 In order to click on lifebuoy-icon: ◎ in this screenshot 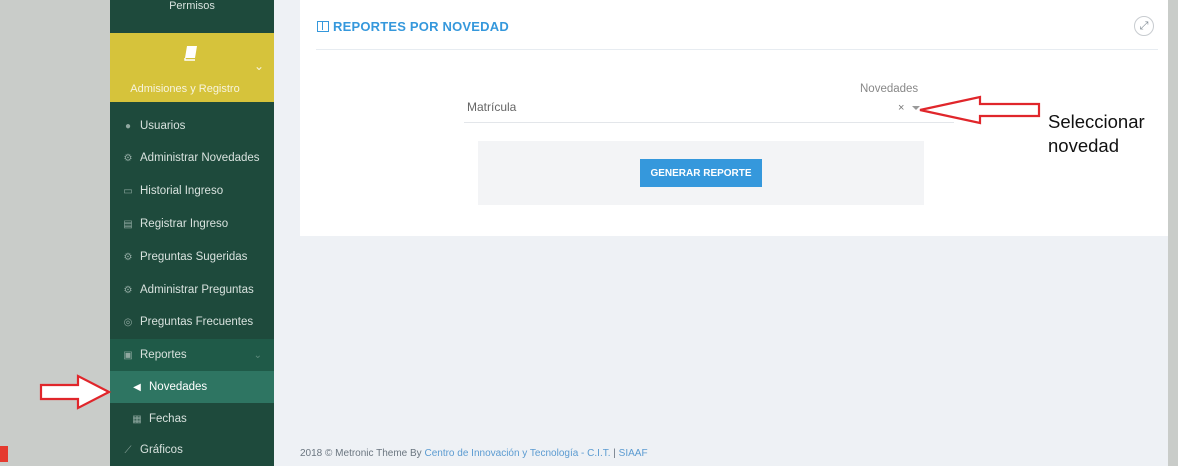, I will do `click(128, 322)`.